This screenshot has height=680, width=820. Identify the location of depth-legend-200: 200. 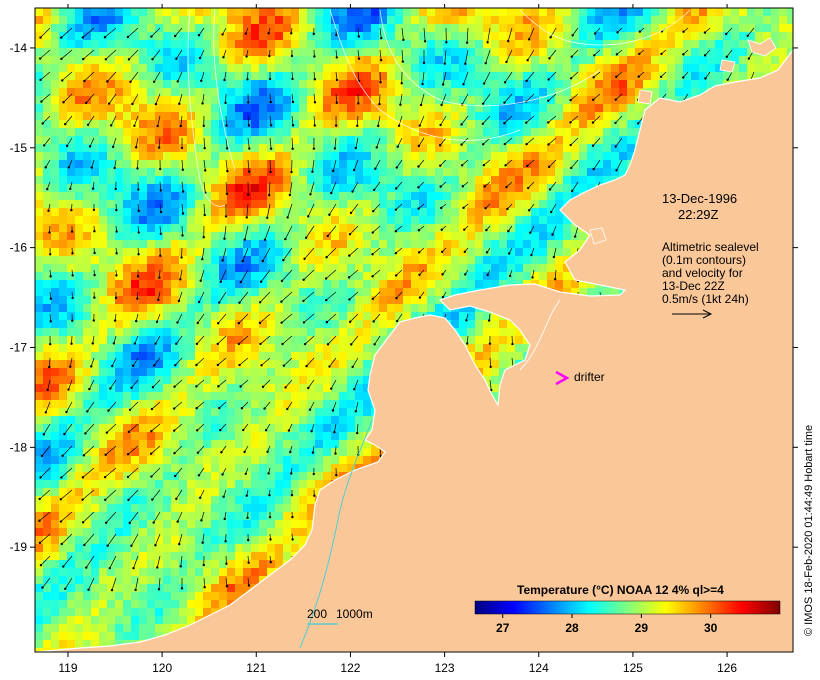
(317, 614).